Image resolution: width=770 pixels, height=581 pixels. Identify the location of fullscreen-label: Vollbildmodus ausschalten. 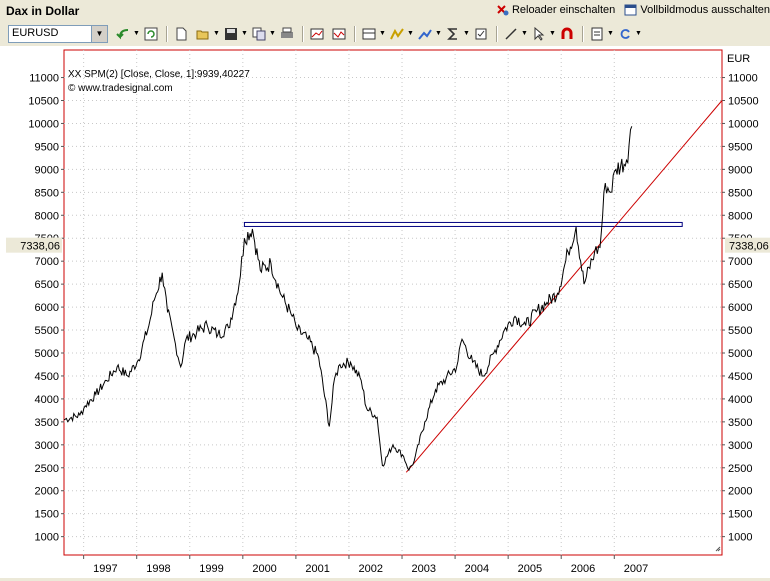
(705, 10).